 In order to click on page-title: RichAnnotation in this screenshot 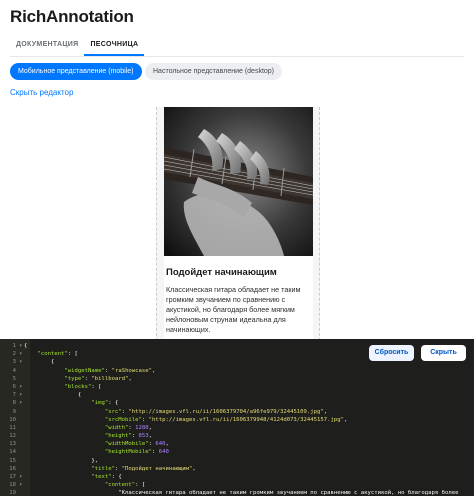, I will do `click(72, 16)`.